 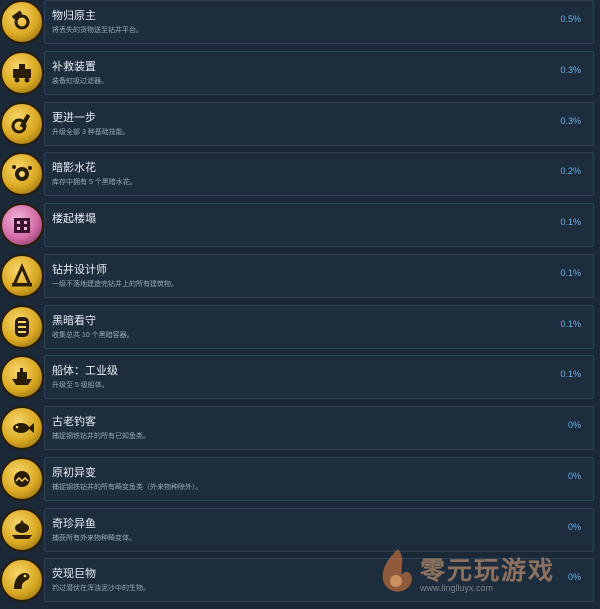 What do you see at coordinates (319, 530) in the screenshot?
I see `achievement-card: 奇珍异鱼捕获所有外来物种畸变体。 0%` at bounding box center [319, 530].